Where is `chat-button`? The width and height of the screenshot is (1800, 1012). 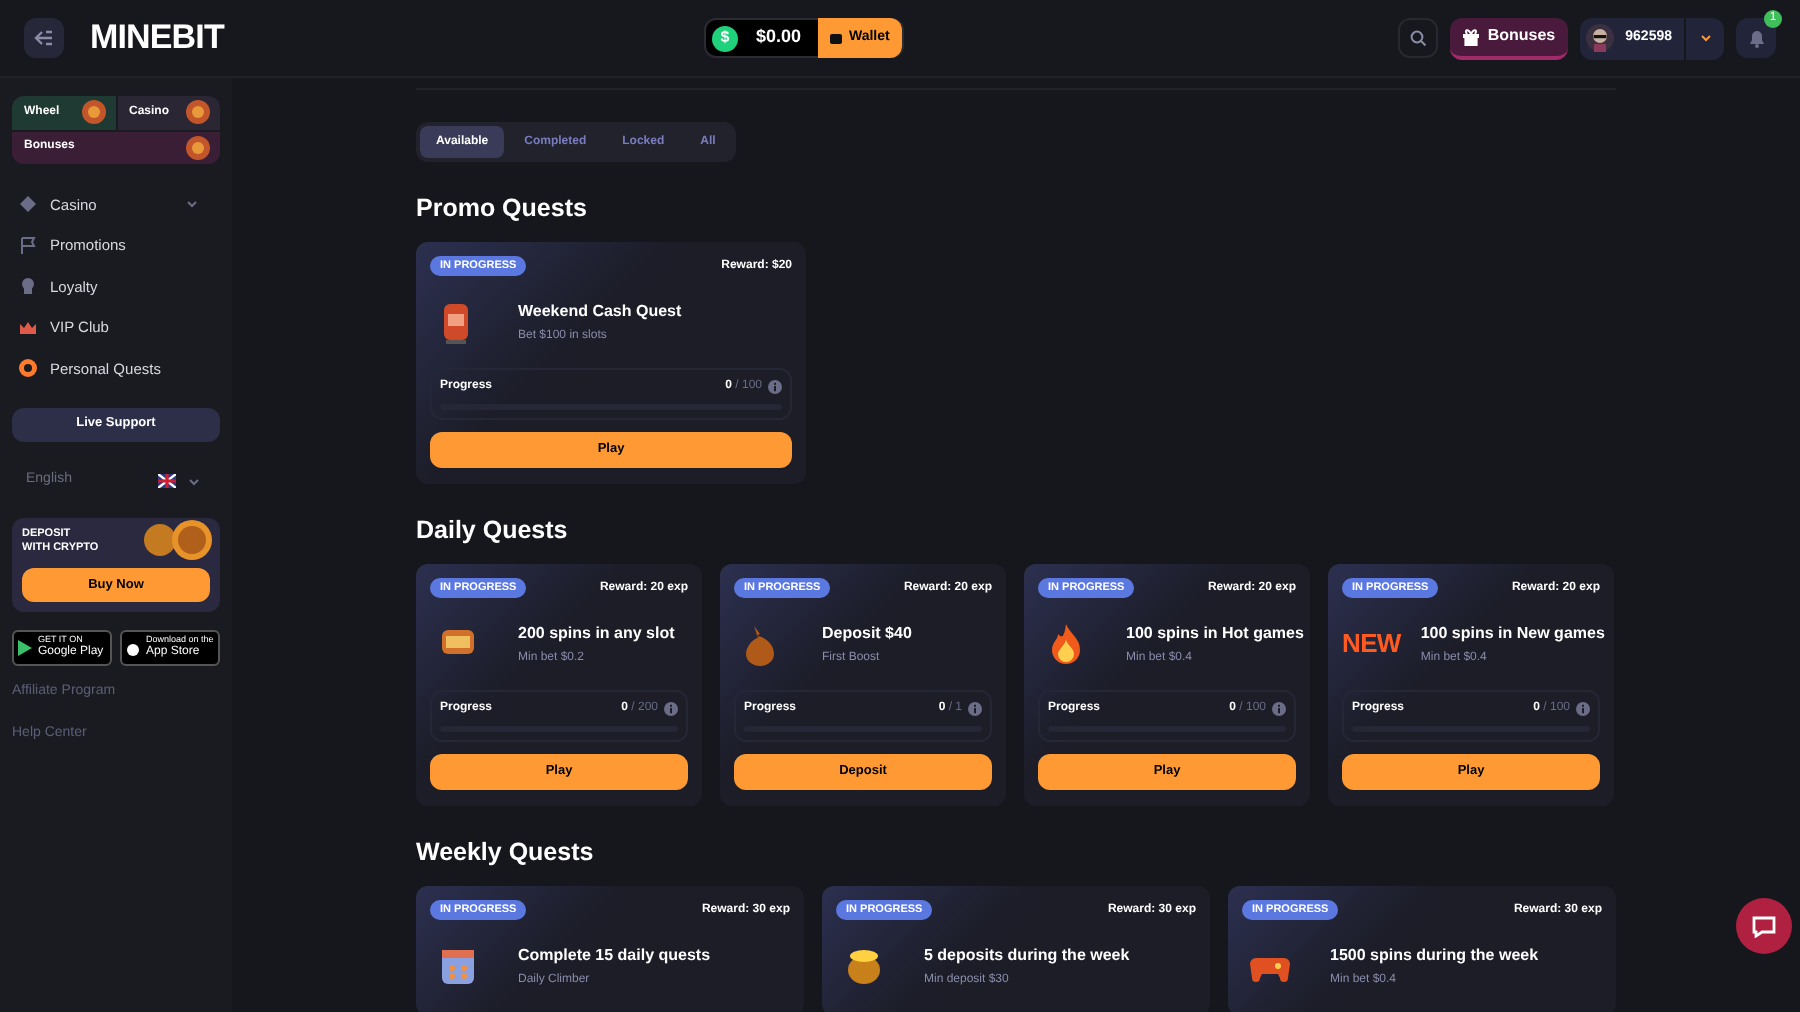 chat-button is located at coordinates (1764, 926).